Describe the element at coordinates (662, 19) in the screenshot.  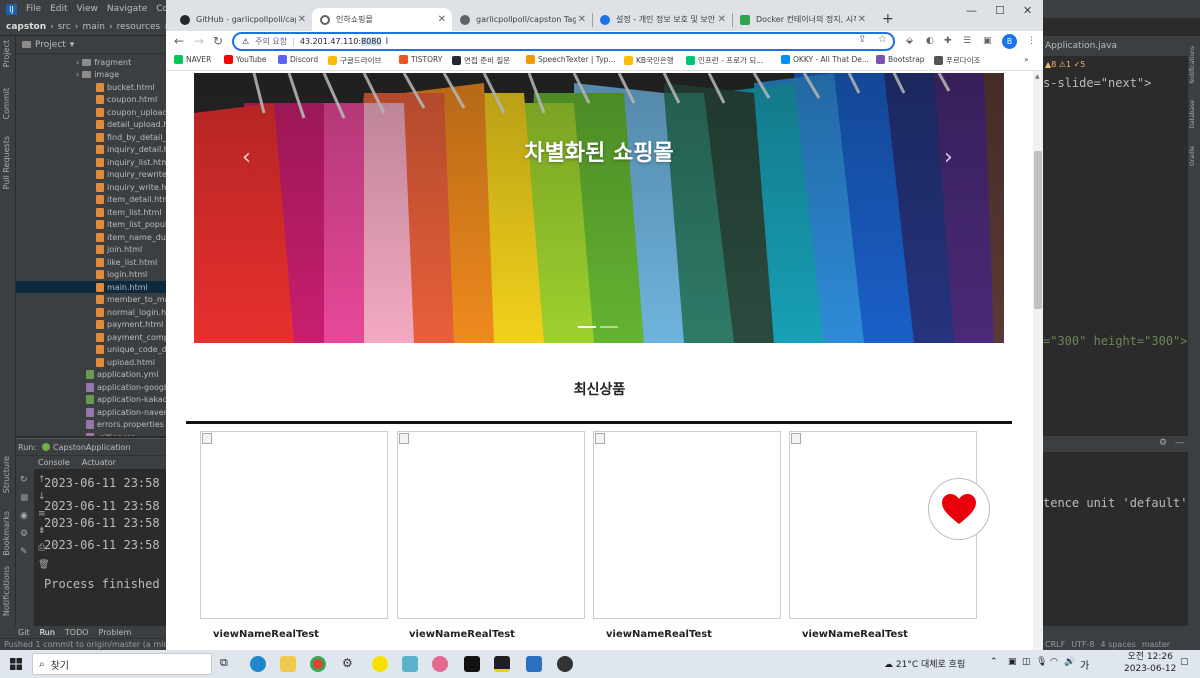
I see `browser-tab: 설정 - 개인 정보 보호 및 보안 ✕` at that location.